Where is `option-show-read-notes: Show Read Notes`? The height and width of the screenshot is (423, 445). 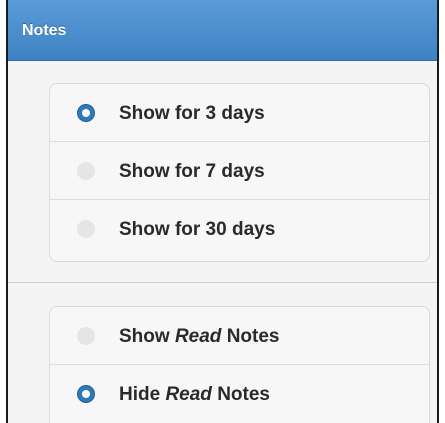 option-show-read-notes: Show Read Notes is located at coordinates (239, 336).